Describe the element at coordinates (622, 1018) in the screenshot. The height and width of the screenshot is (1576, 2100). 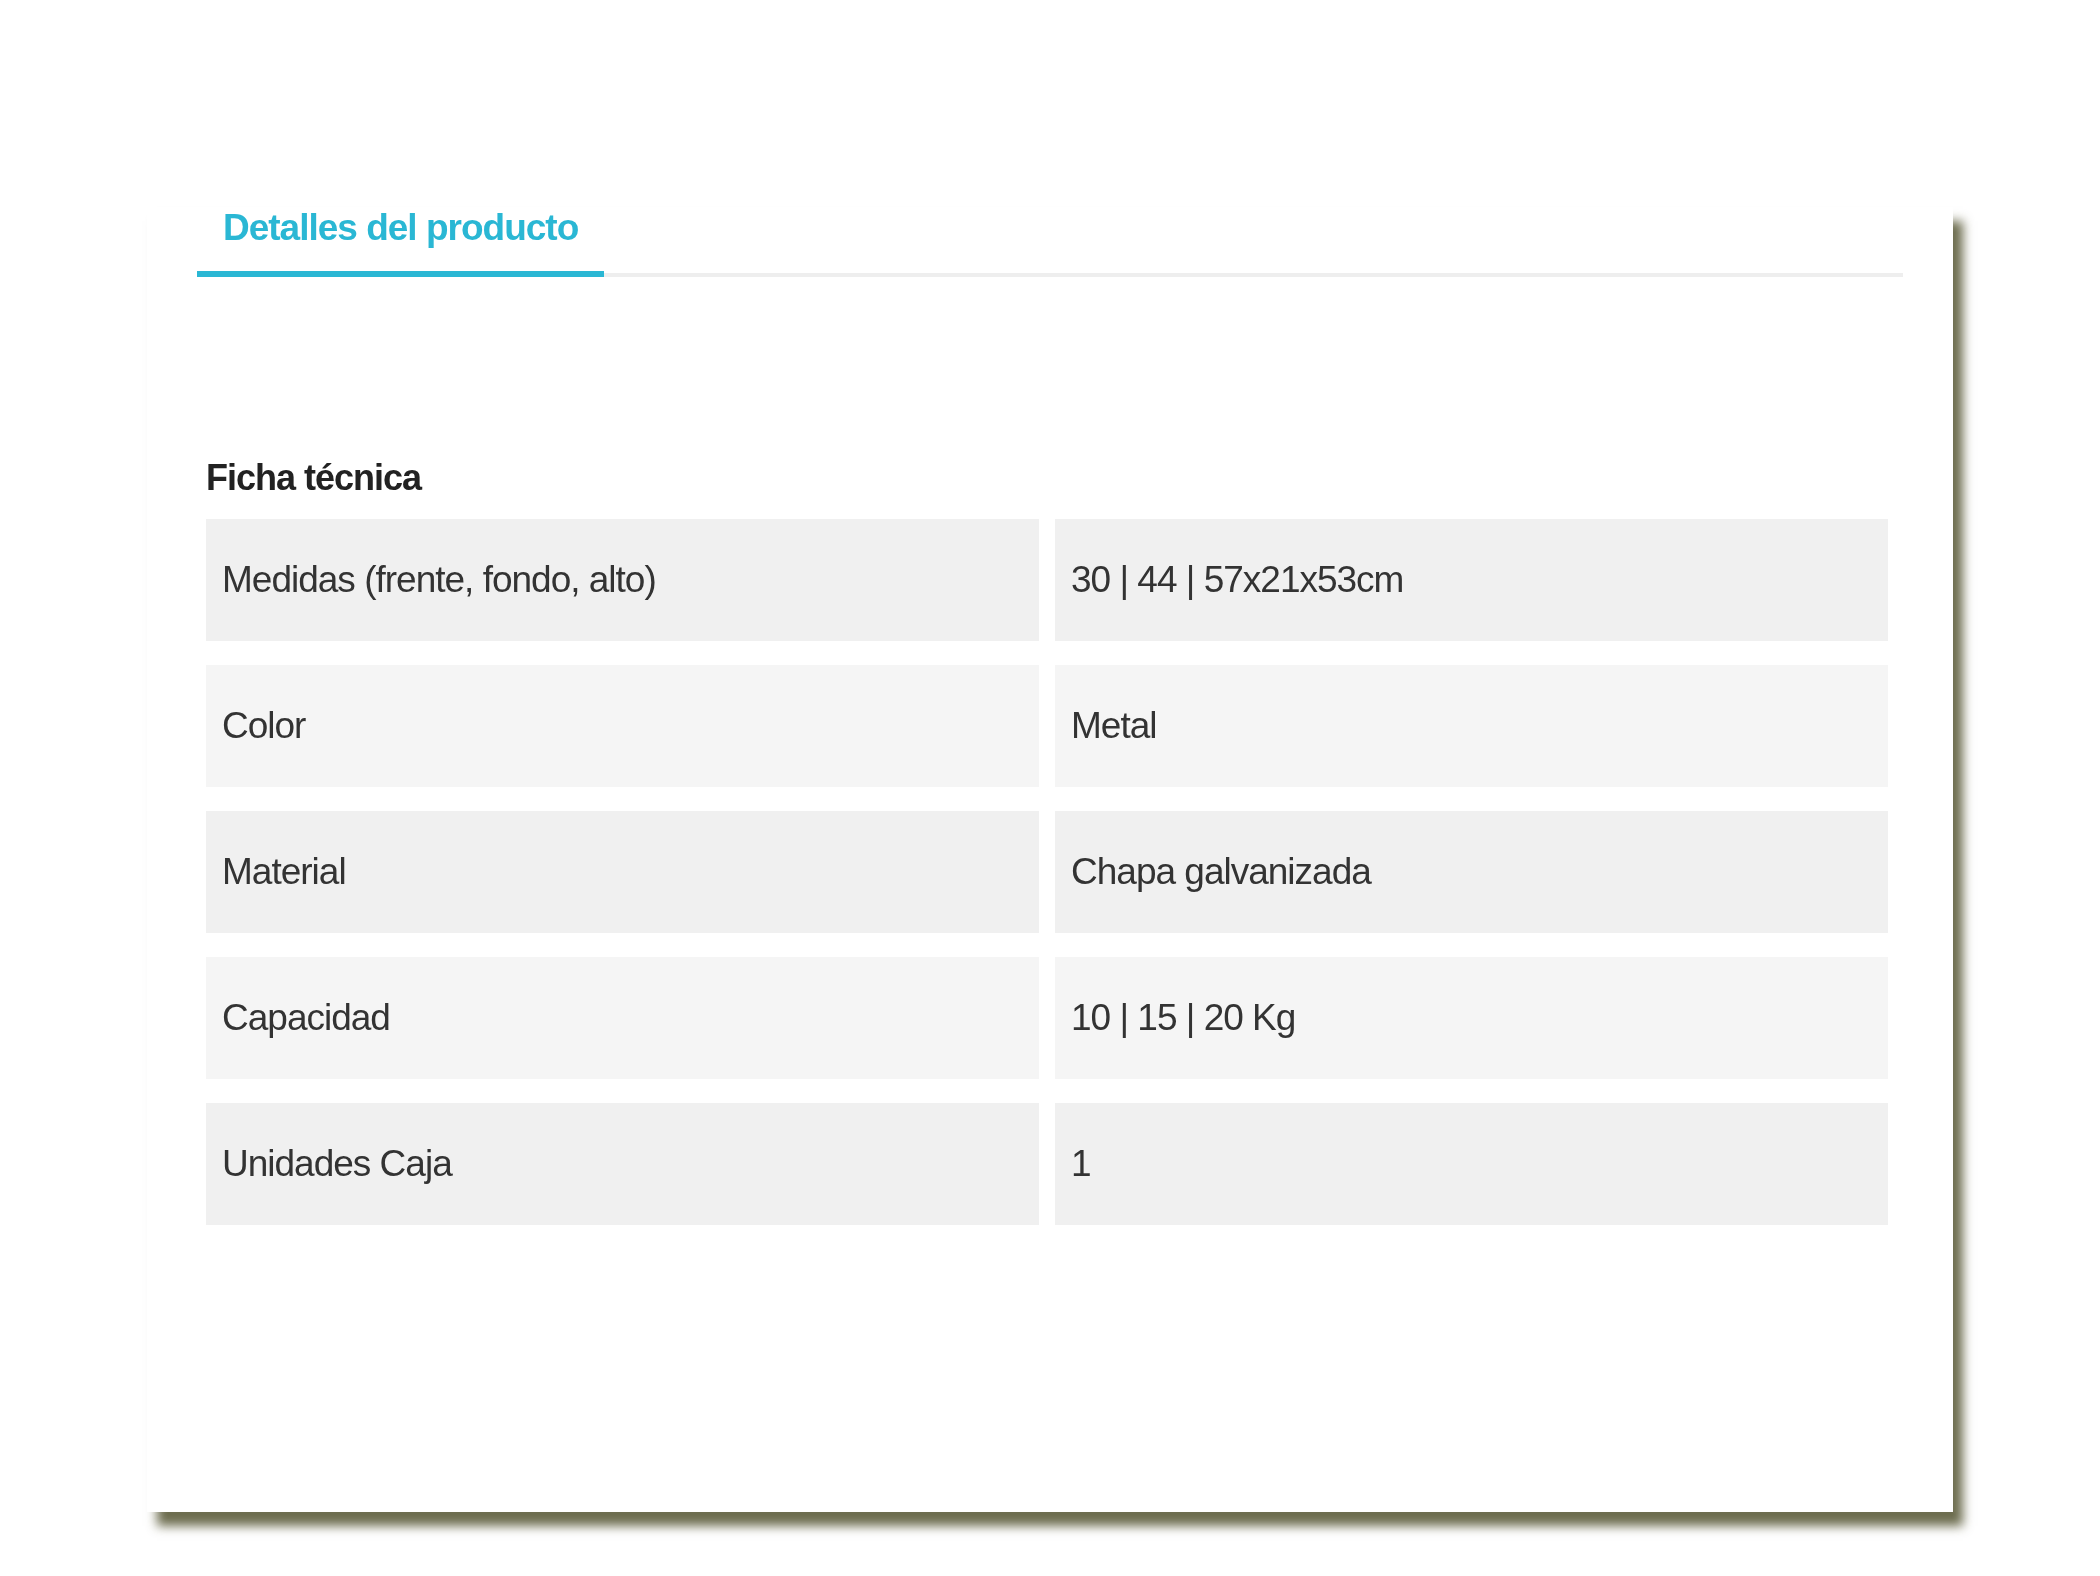
I see `table-cell: Capacidad` at that location.